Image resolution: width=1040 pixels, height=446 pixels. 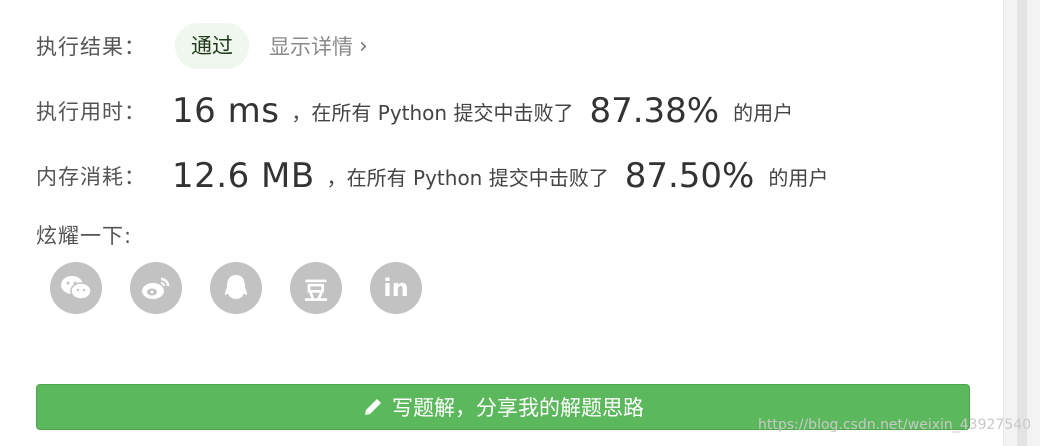 What do you see at coordinates (91, 112) in the screenshot?
I see `runtime-label: 执行用时：` at bounding box center [91, 112].